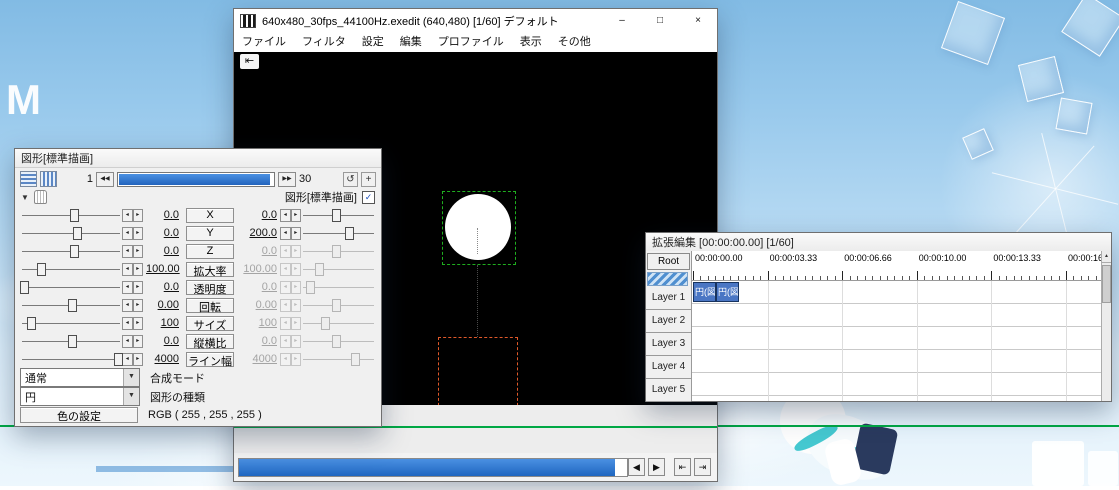 The image size is (1119, 490). What do you see at coordinates (105, 179) in the screenshot?
I see `frame-prev-button: ◀◀` at bounding box center [105, 179].